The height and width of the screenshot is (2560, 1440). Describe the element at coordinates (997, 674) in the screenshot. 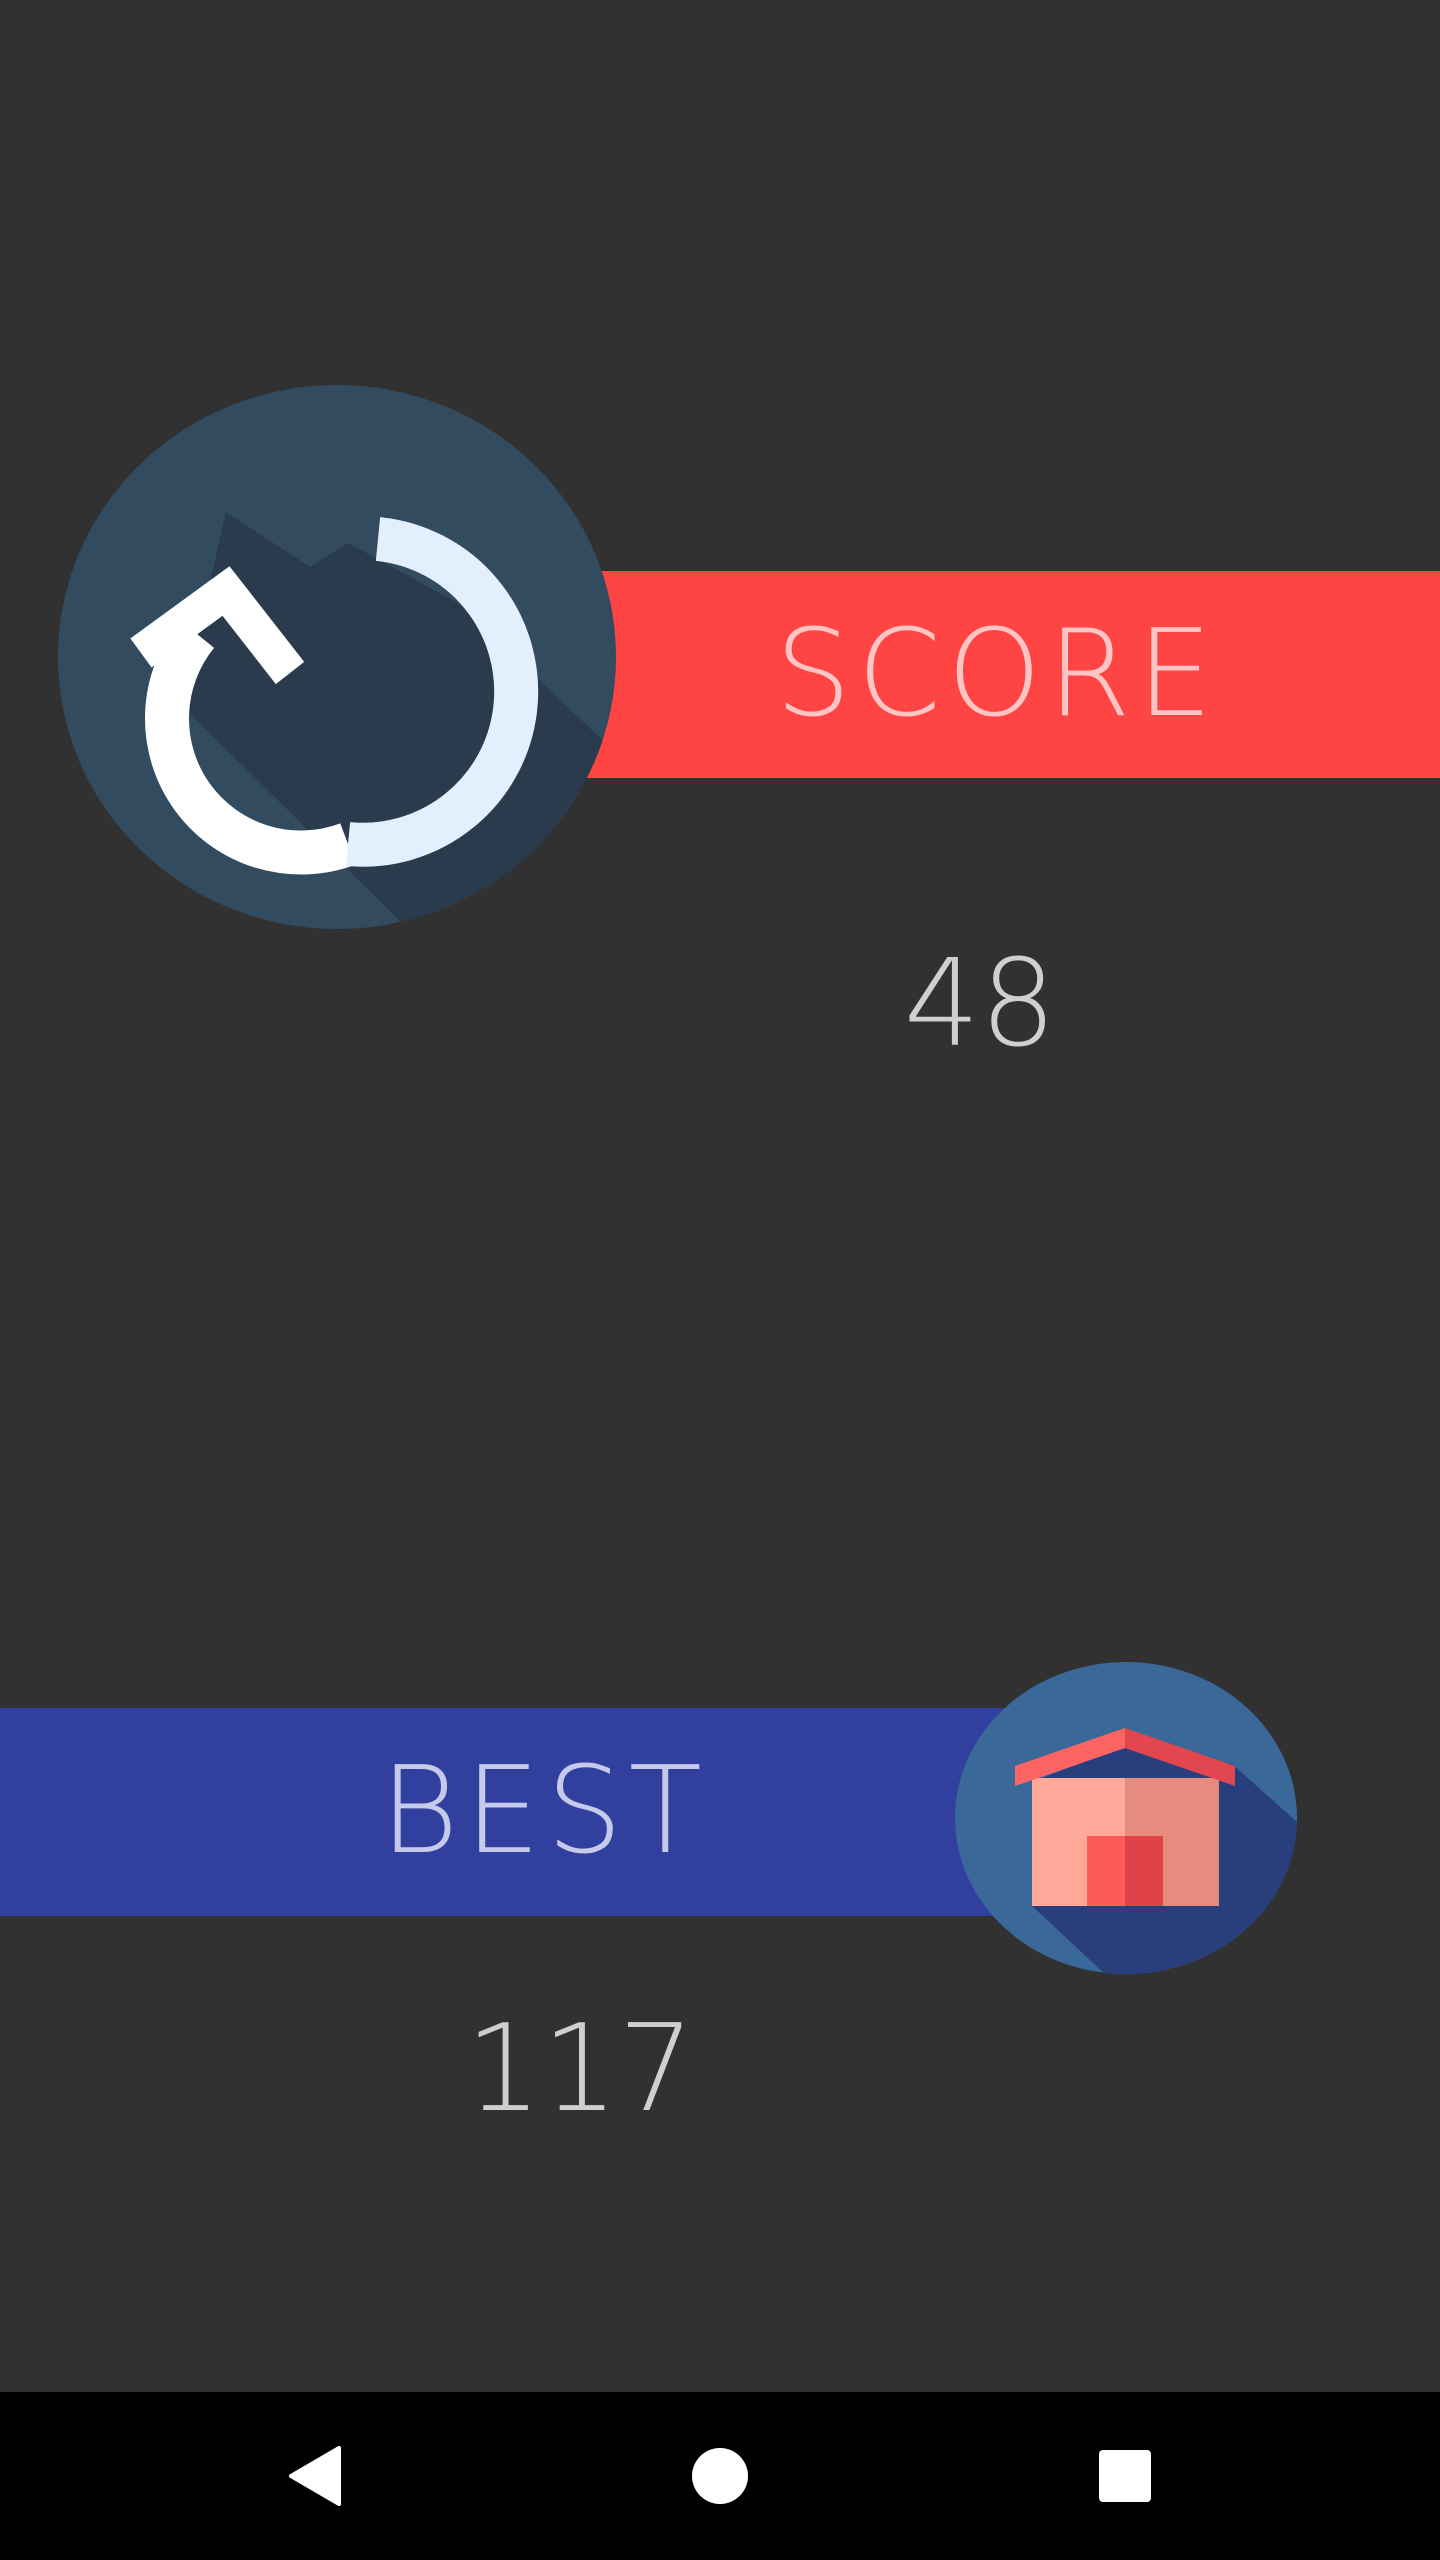

I see `score-label: SCORE` at that location.